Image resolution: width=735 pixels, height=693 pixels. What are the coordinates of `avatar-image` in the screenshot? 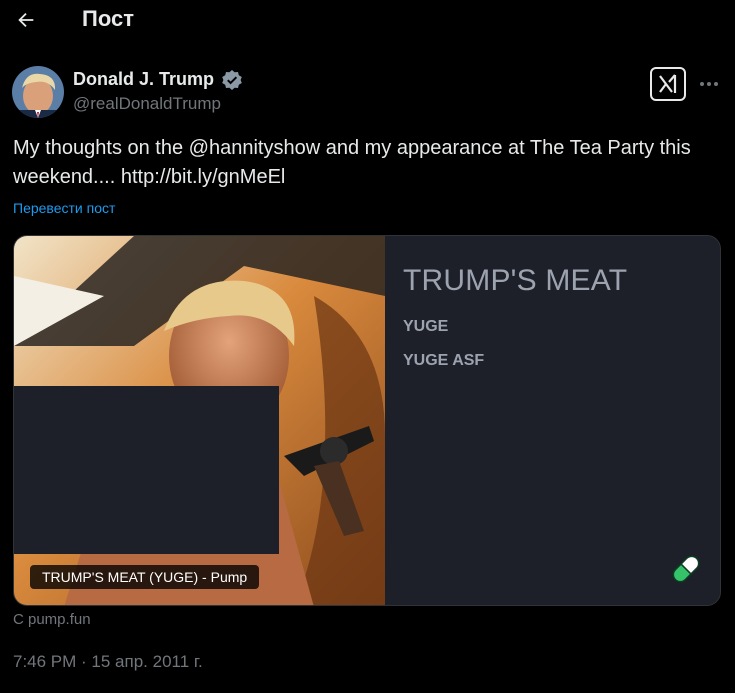 It's located at (38, 92).